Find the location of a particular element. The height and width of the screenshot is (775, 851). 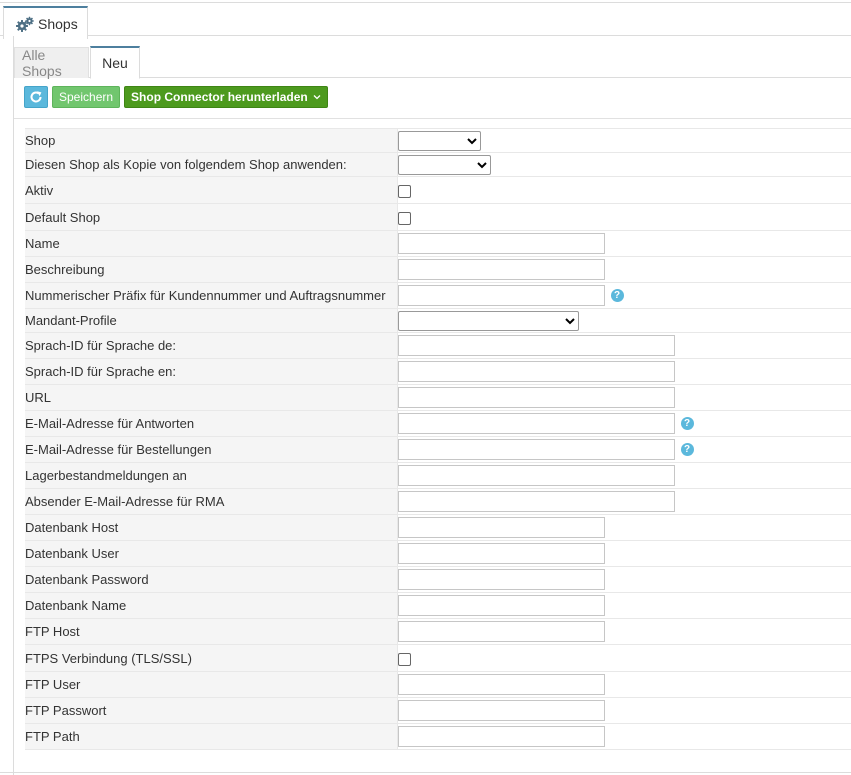

client-profile-cell is located at coordinates (624, 320).